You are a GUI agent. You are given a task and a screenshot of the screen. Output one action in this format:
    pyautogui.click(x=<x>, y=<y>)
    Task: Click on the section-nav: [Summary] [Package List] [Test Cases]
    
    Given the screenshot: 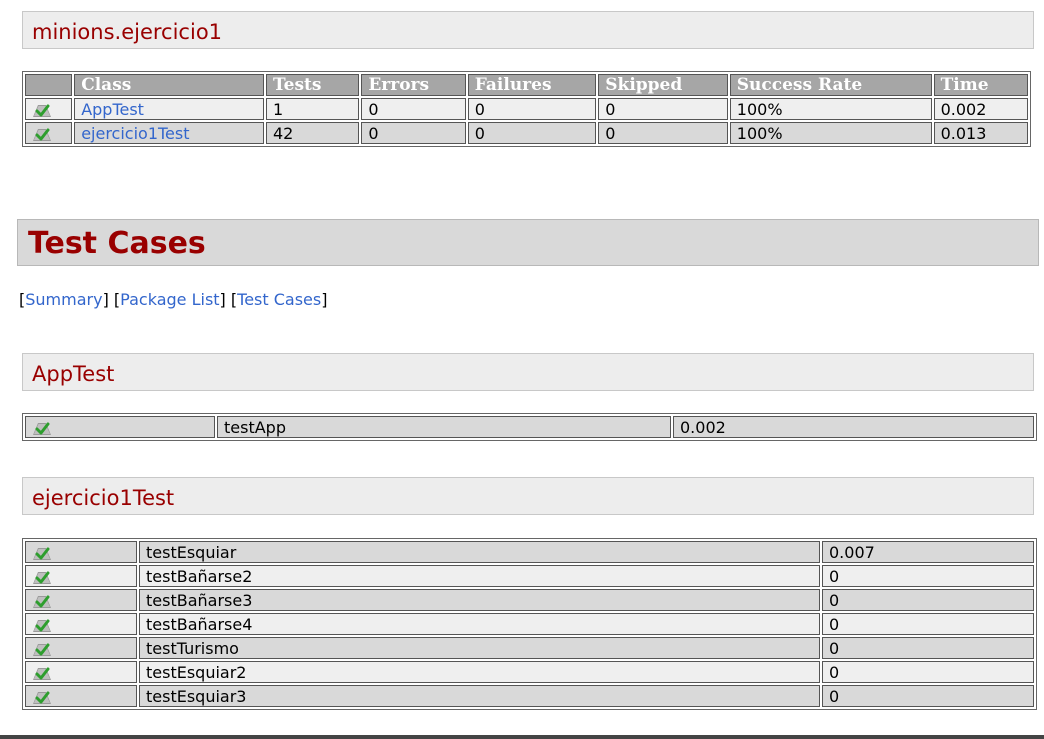 What is the action you would take?
    pyautogui.click(x=173, y=299)
    